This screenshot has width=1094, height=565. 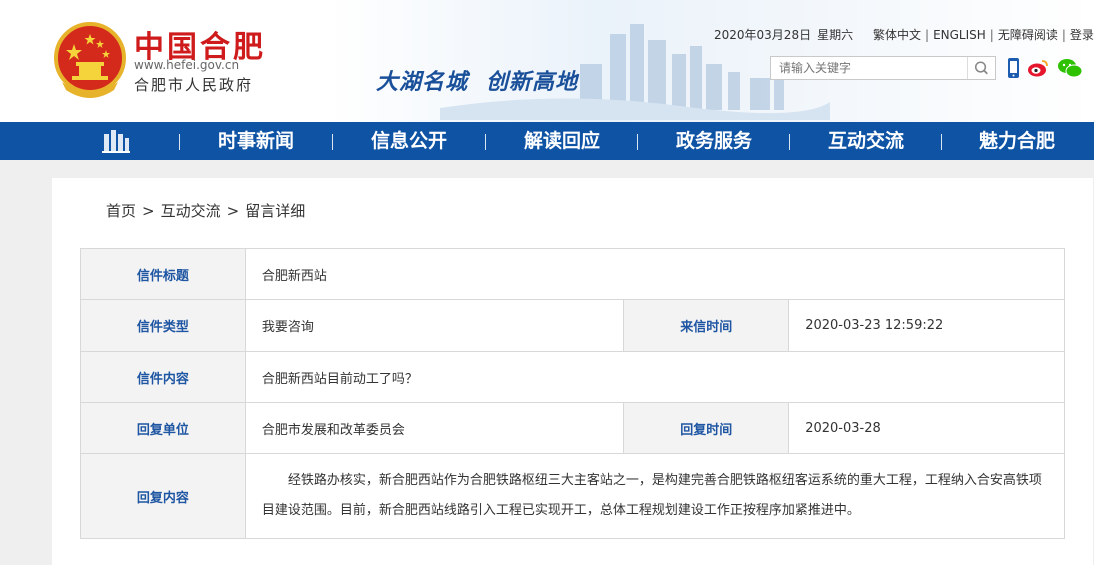 What do you see at coordinates (163, 496) in the screenshot?
I see `reply-content-label: 回复内容` at bounding box center [163, 496].